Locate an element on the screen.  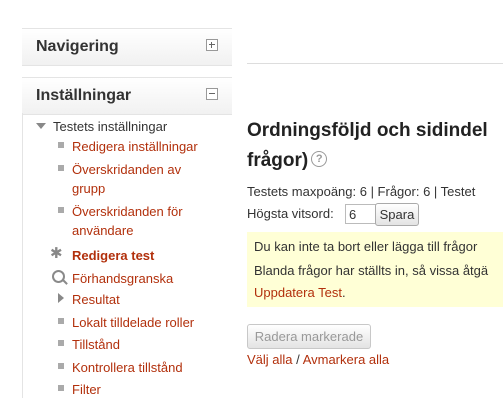
navigation-block-title: Navigering is located at coordinates (77, 46).